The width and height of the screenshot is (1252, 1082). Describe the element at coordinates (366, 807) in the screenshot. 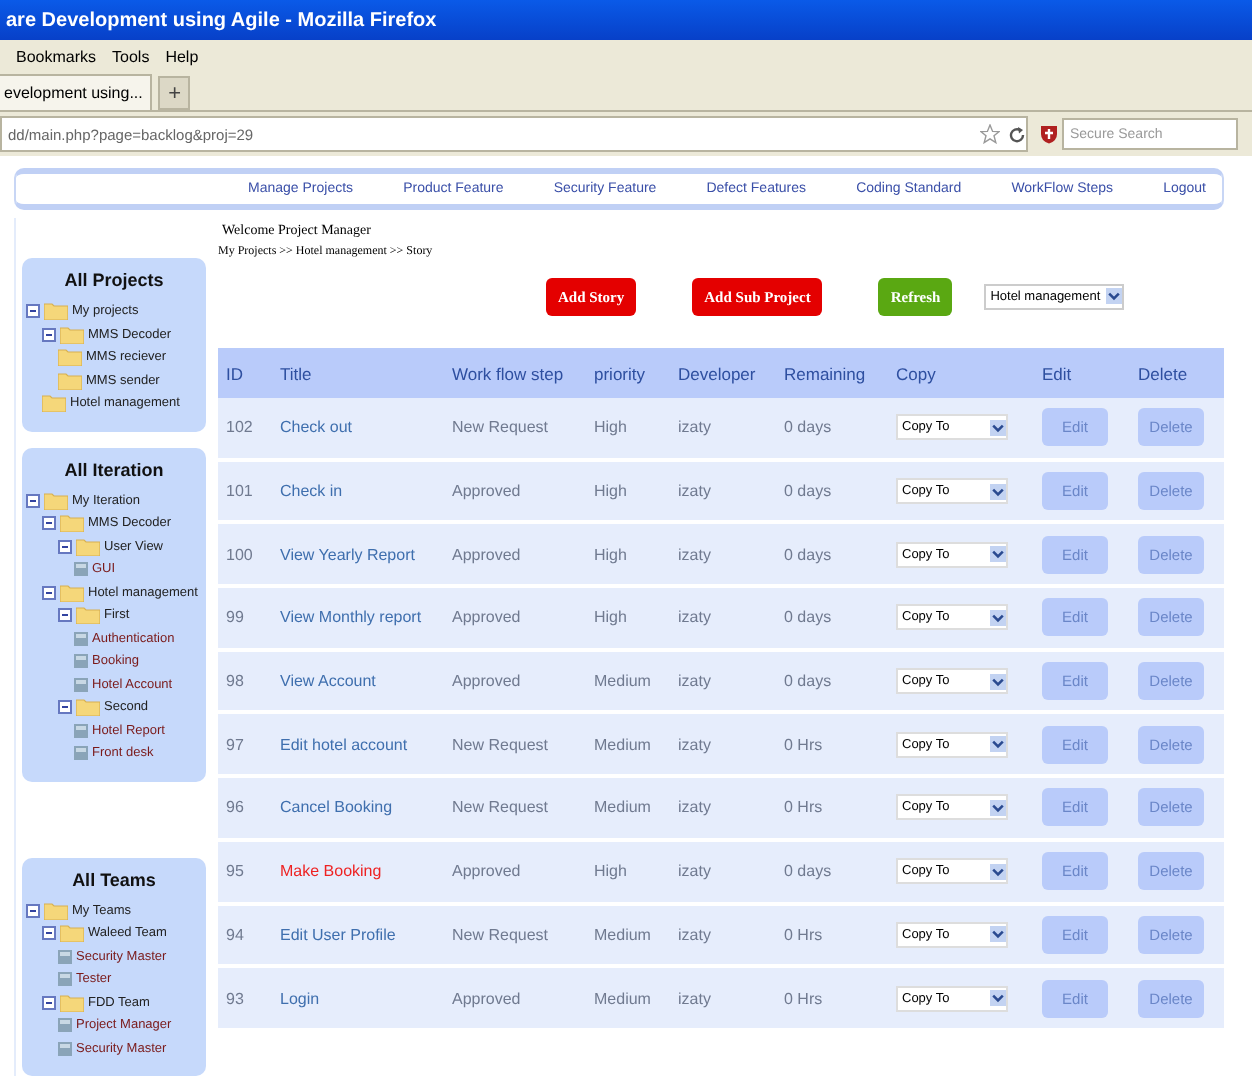

I see `story-link: Cancel Booking` at that location.